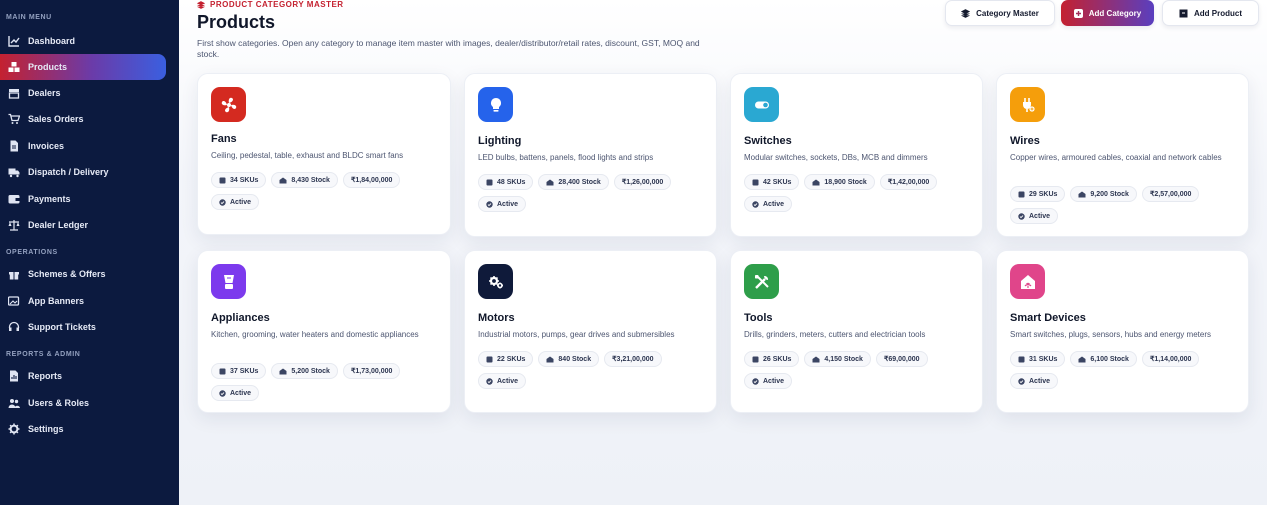 The width and height of the screenshot is (1267, 505). What do you see at coordinates (83, 274) in the screenshot?
I see `sidebar-item-schemes-offers: Schemes & Offers` at bounding box center [83, 274].